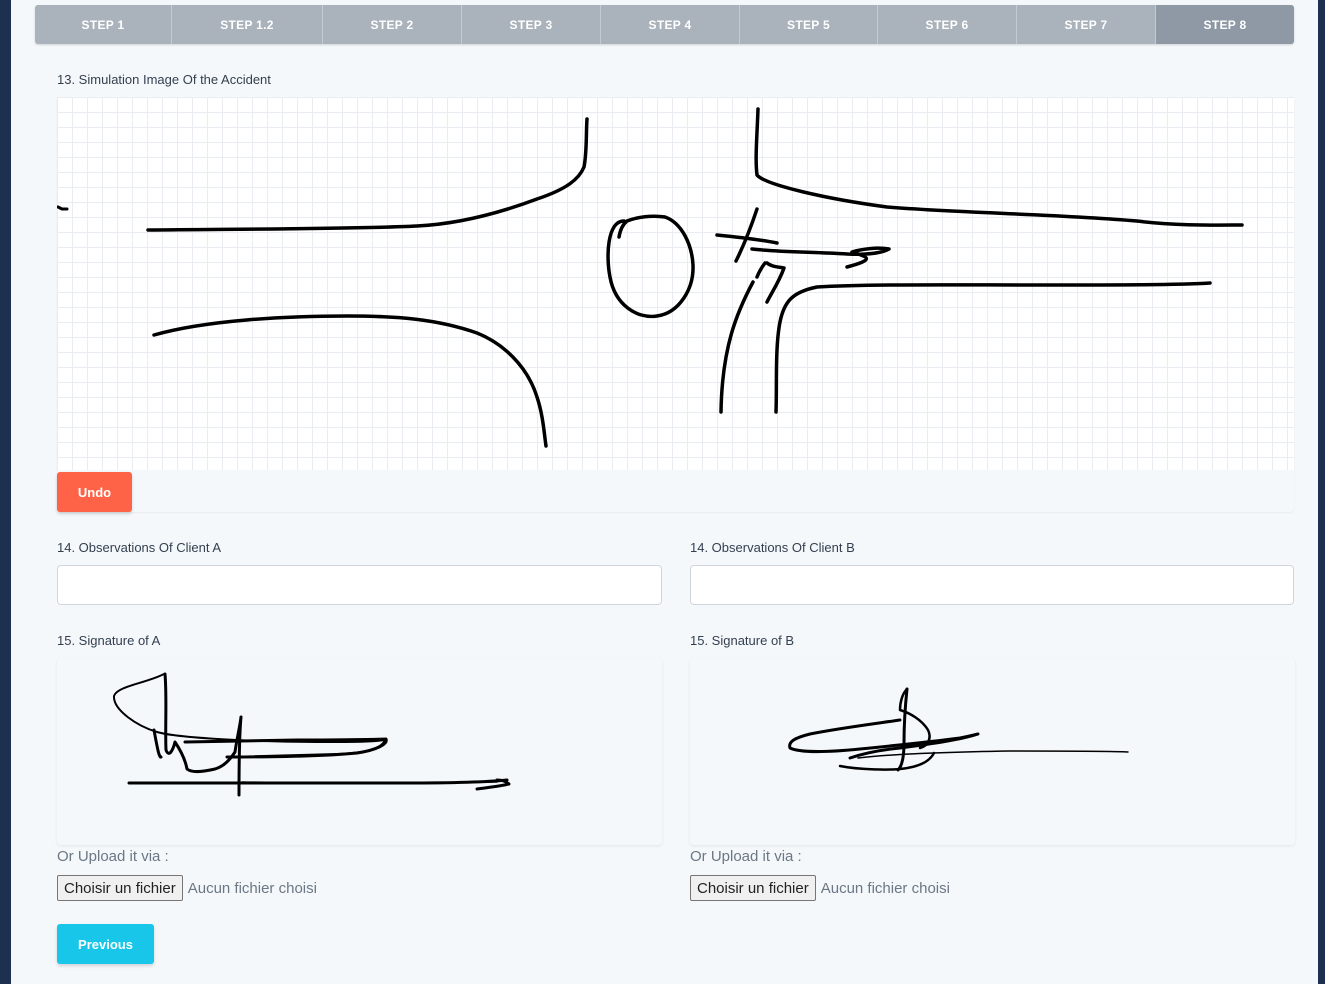  What do you see at coordinates (164, 79) in the screenshot?
I see `simulation-label: 13. Simulation Image Of the Accident` at bounding box center [164, 79].